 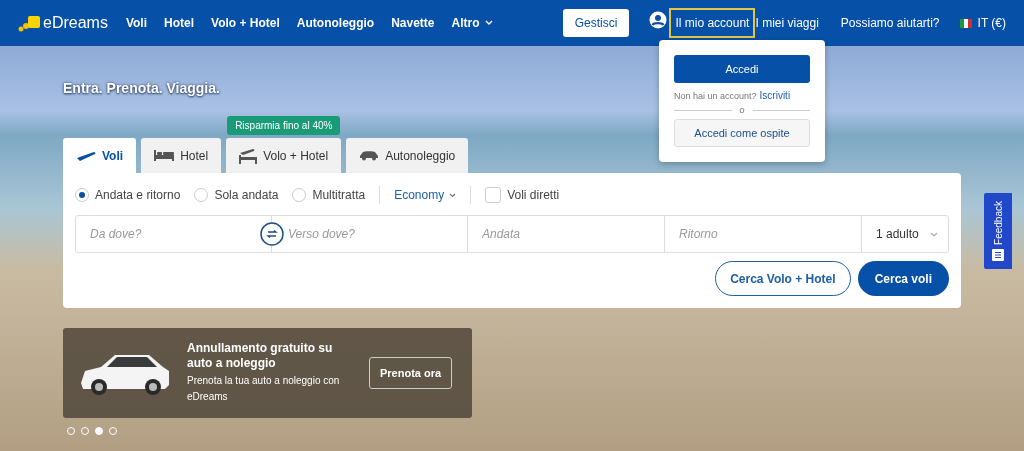 I want to click on carousel-dot, so click(x=99, y=431).